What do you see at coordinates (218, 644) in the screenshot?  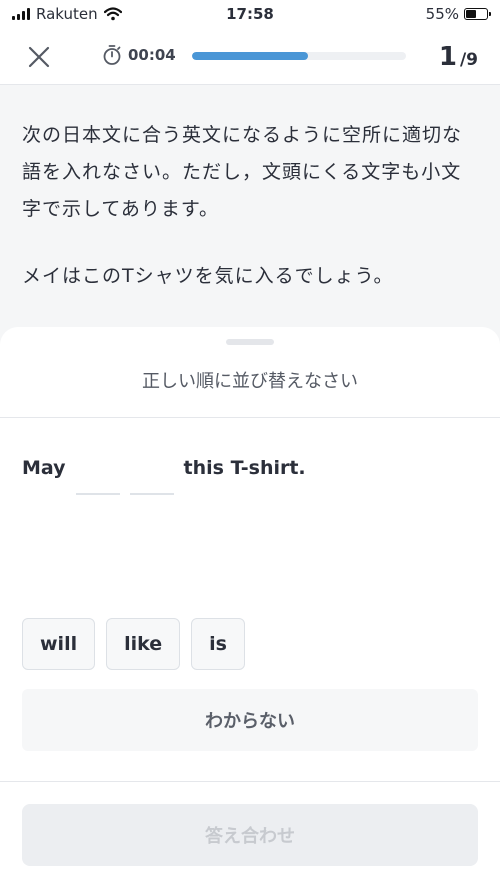 I see `choice-is-button: is` at bounding box center [218, 644].